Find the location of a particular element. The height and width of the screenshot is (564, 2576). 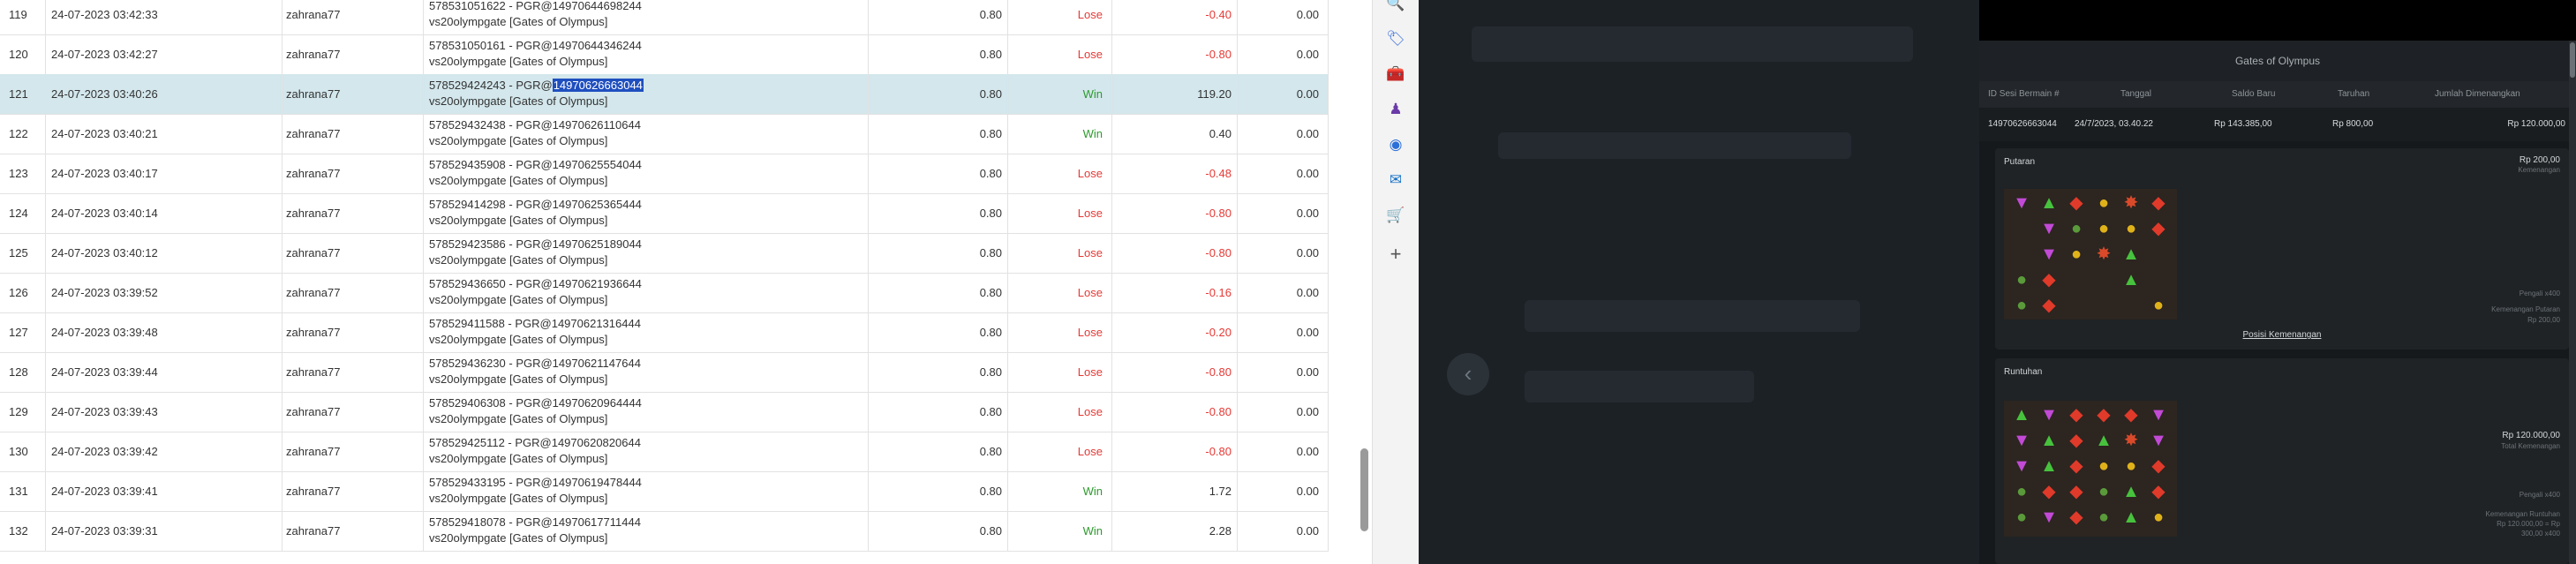

shopping-icon: 🛒 is located at coordinates (1396, 216).